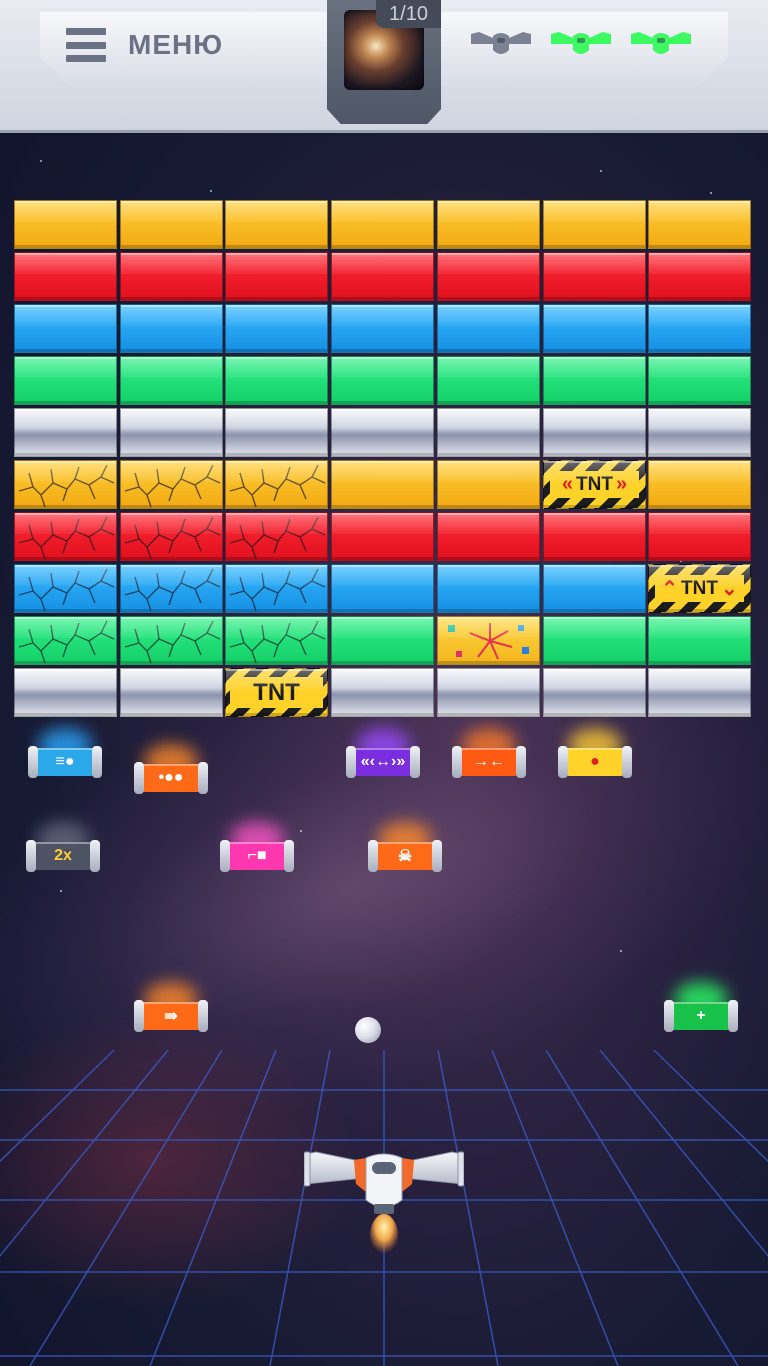  I want to click on tnt-brick: ⌃ TNT ⌄, so click(699, 588).